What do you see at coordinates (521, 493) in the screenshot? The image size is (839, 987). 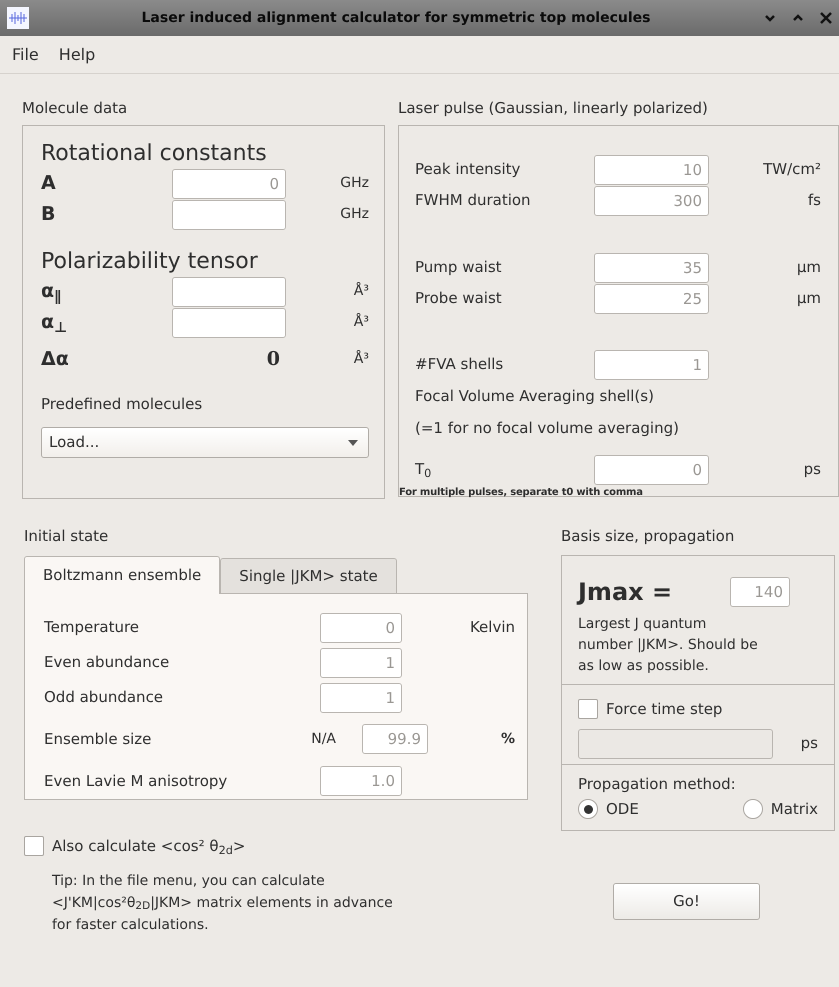 I see `footnote-text: For multiple pulses, separate t0 with comma` at bounding box center [521, 493].